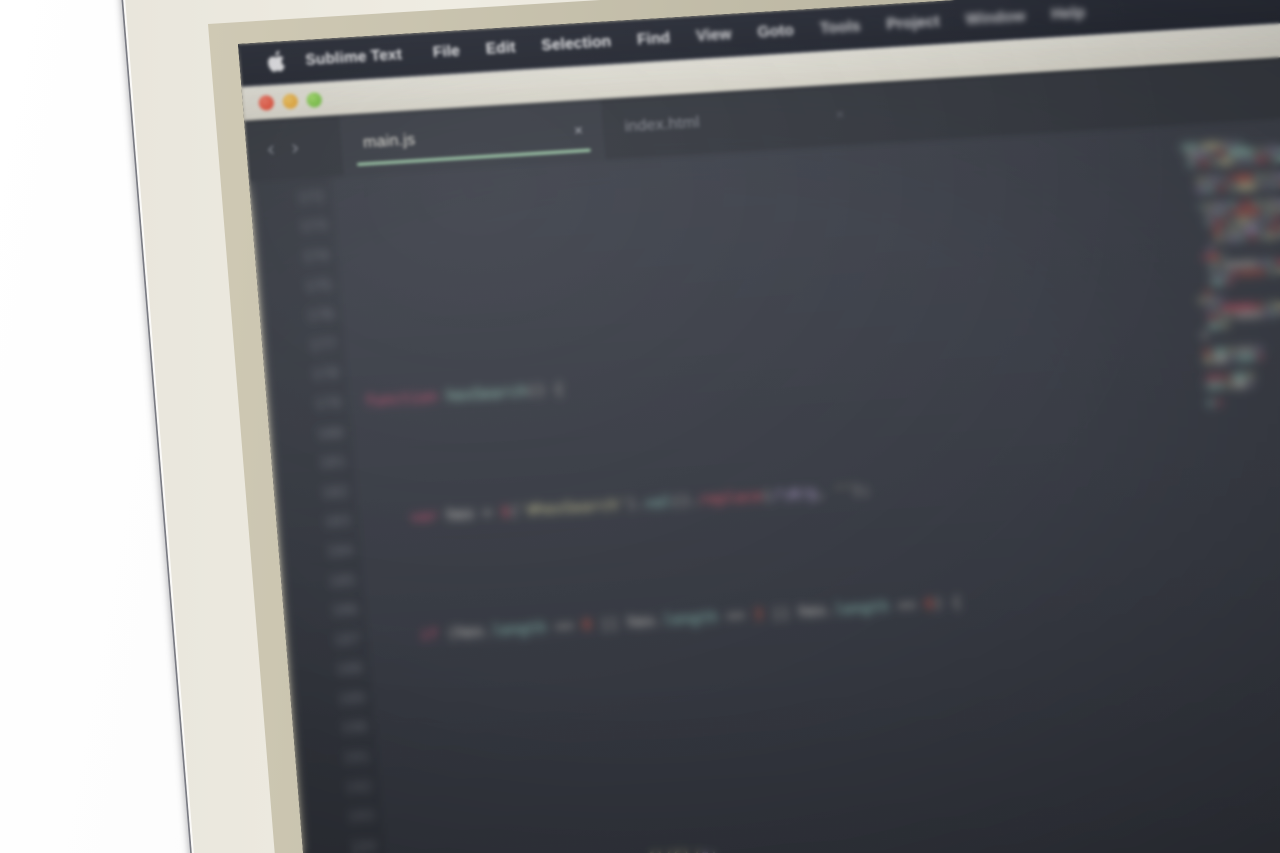 The image size is (1280, 853). I want to click on line-number: 192, so click(358, 787).